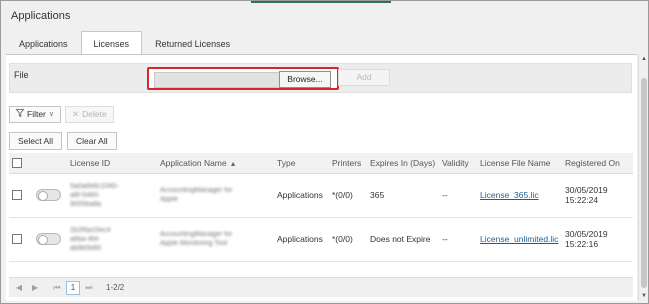  I want to click on header-application-name: Application Name ▲, so click(215, 163).